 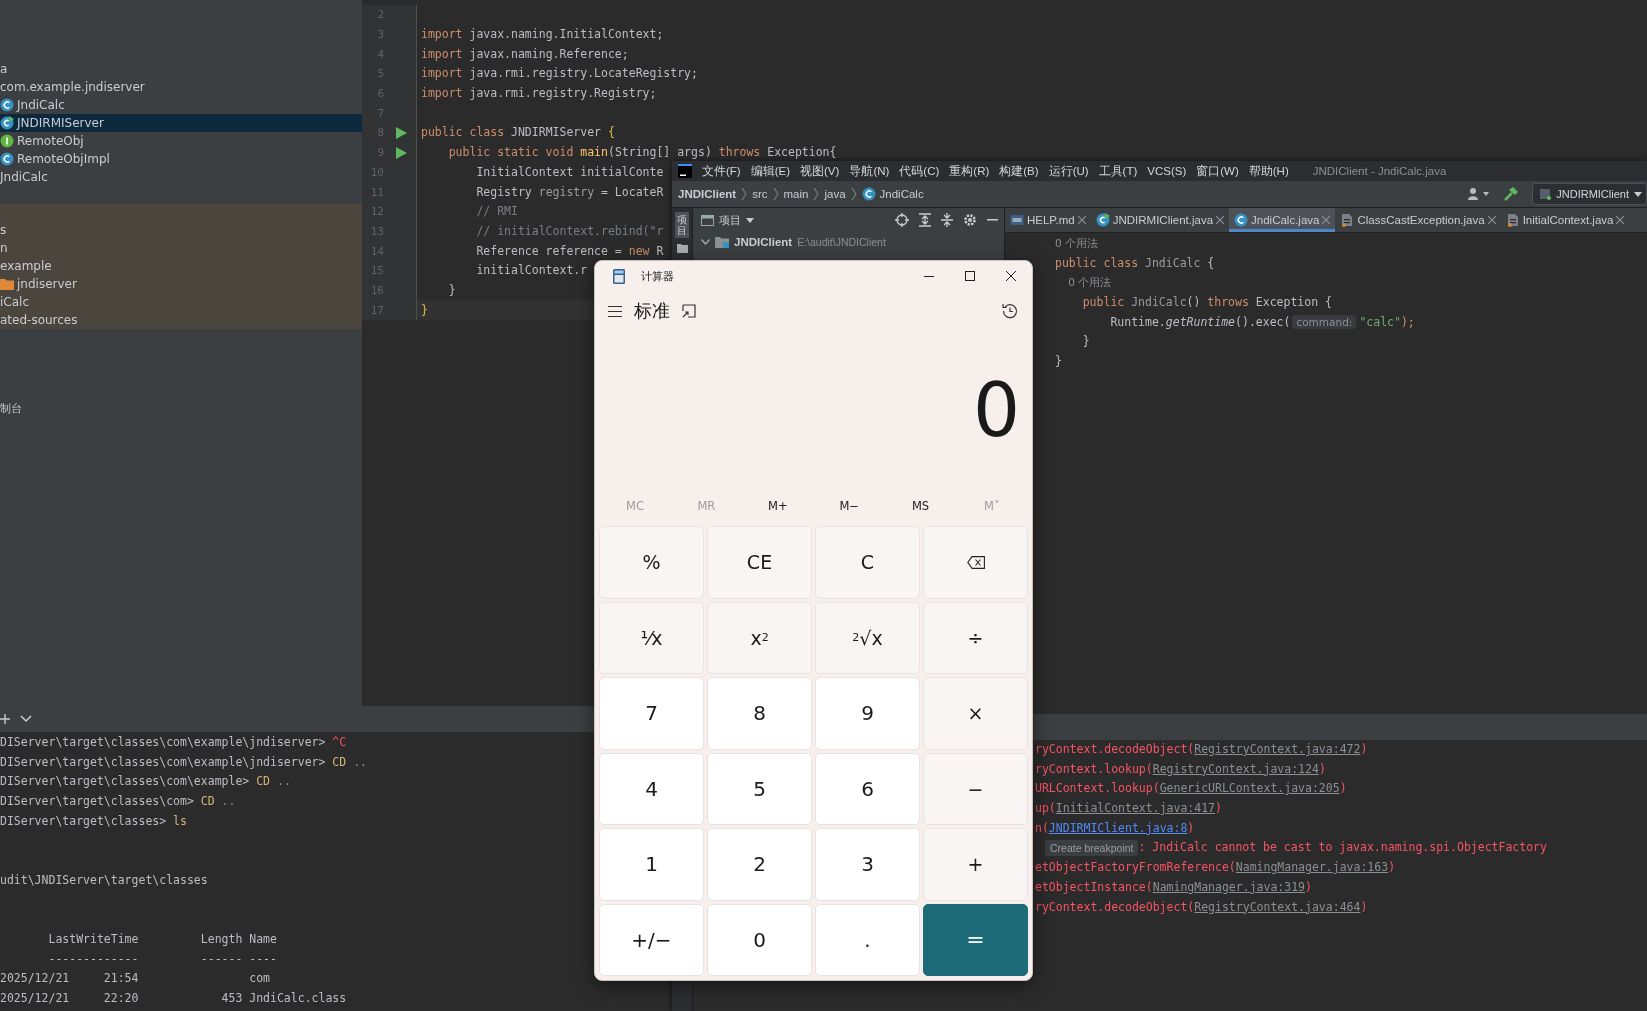 What do you see at coordinates (1167, 171) in the screenshot?
I see `menu-item: VCS(S)` at bounding box center [1167, 171].